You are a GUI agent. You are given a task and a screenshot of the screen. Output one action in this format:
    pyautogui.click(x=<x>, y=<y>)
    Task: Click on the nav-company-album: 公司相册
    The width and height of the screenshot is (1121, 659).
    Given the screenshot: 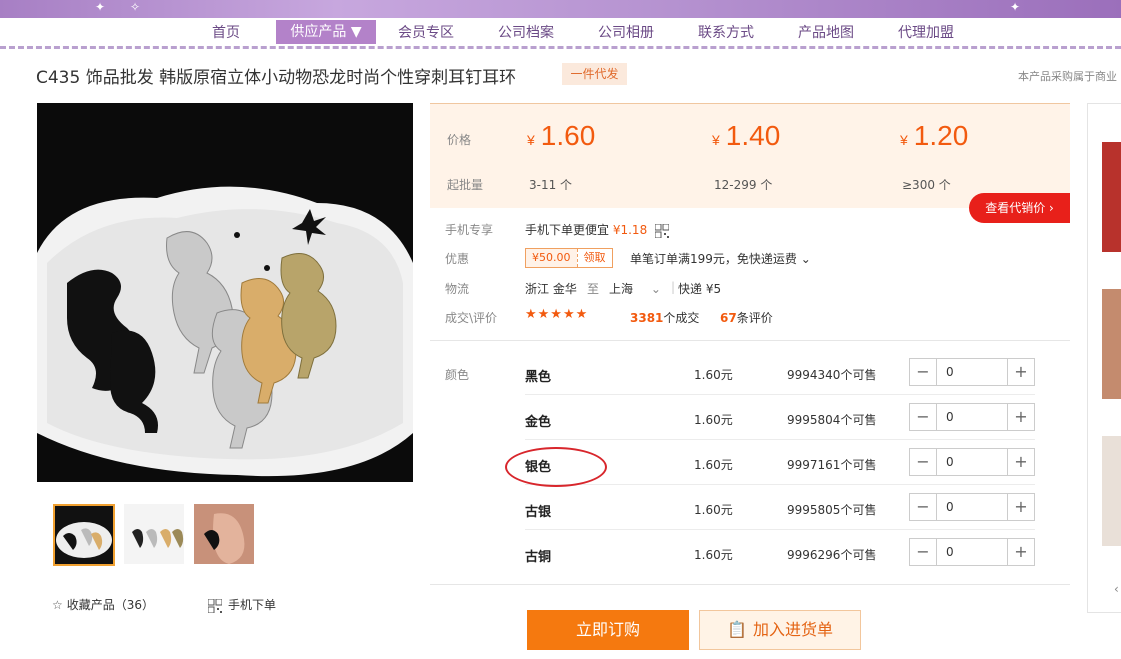 What is the action you would take?
    pyautogui.click(x=626, y=33)
    